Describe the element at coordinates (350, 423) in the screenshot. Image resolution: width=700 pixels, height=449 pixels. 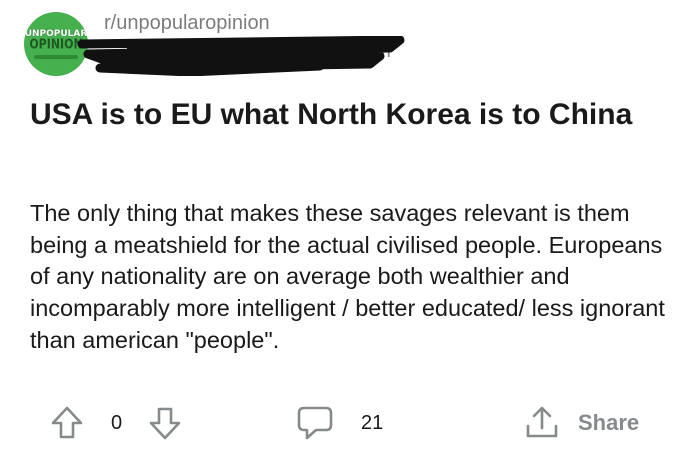
I see `action-bar: 0 21 Share` at that location.